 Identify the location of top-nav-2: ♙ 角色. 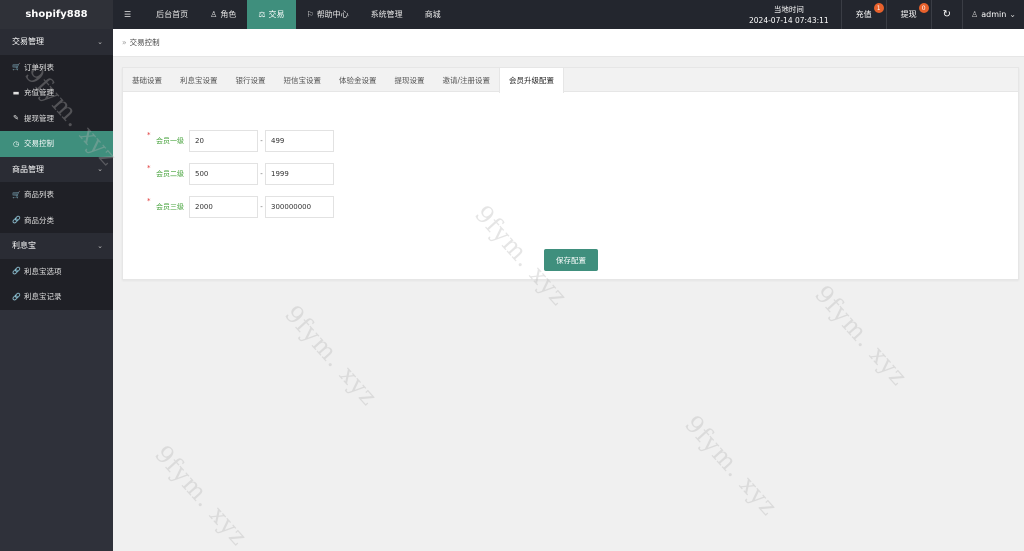
(223, 14).